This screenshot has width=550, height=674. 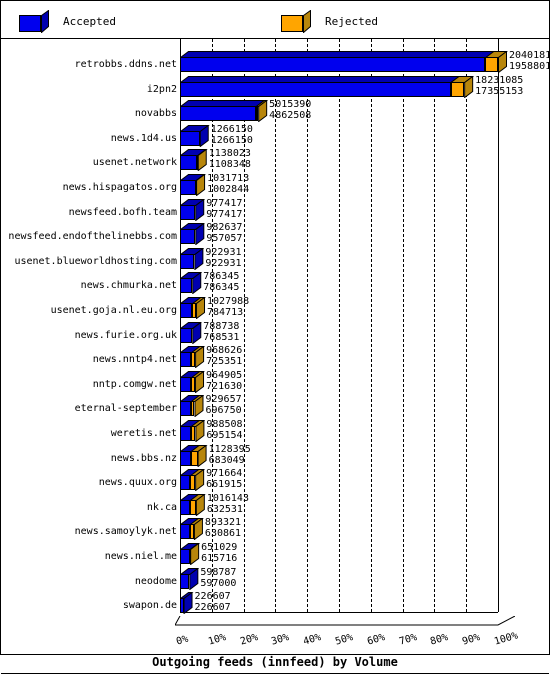 What do you see at coordinates (251, 210) in the screenshot?
I see `bar-value-labels: 977417977417` at bounding box center [251, 210].